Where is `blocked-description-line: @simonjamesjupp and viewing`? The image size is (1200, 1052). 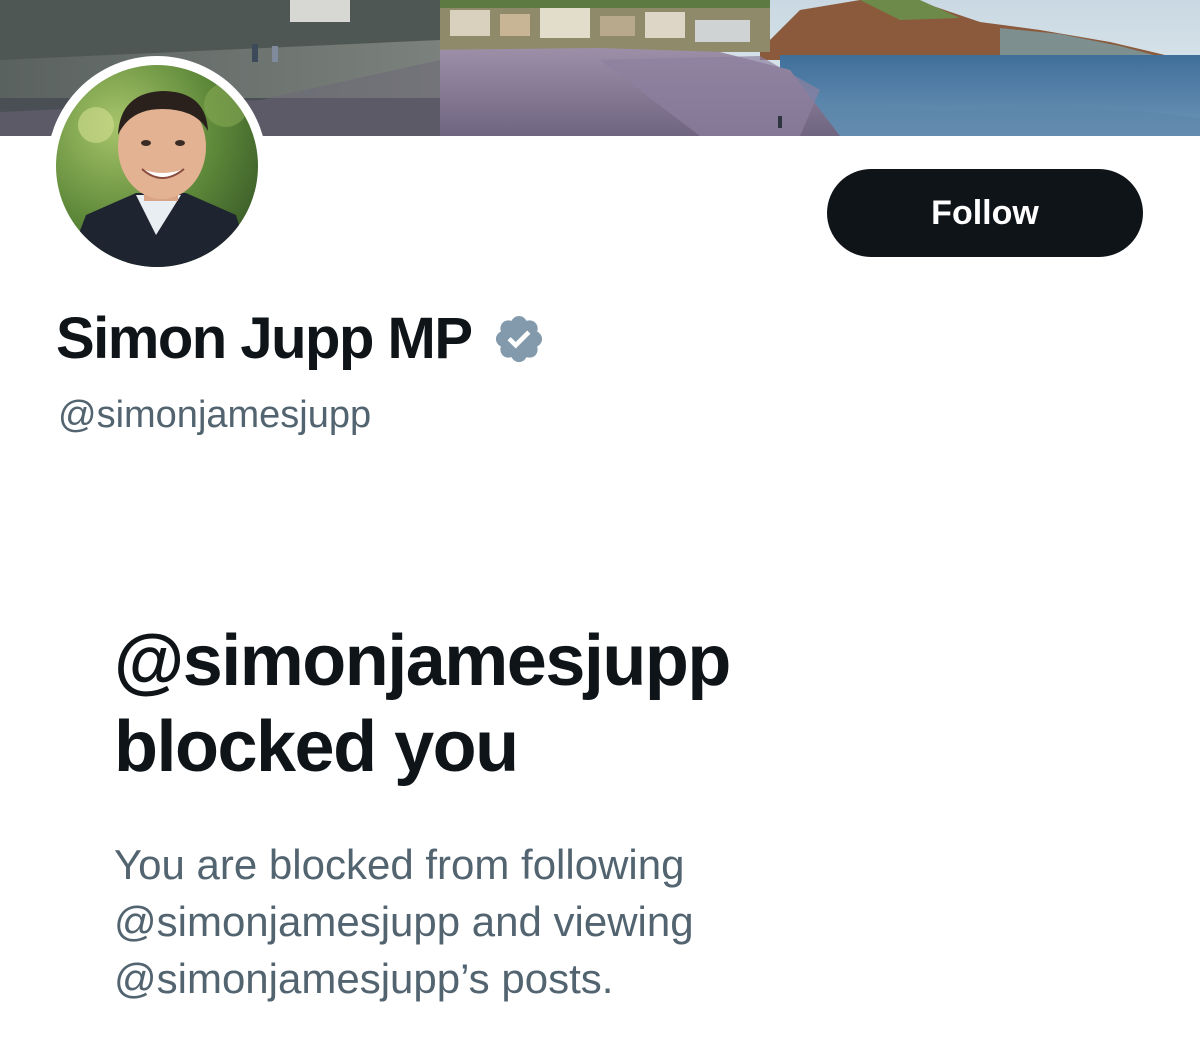
blocked-description-line: @simonjamesjupp and viewing is located at coordinates (404, 921).